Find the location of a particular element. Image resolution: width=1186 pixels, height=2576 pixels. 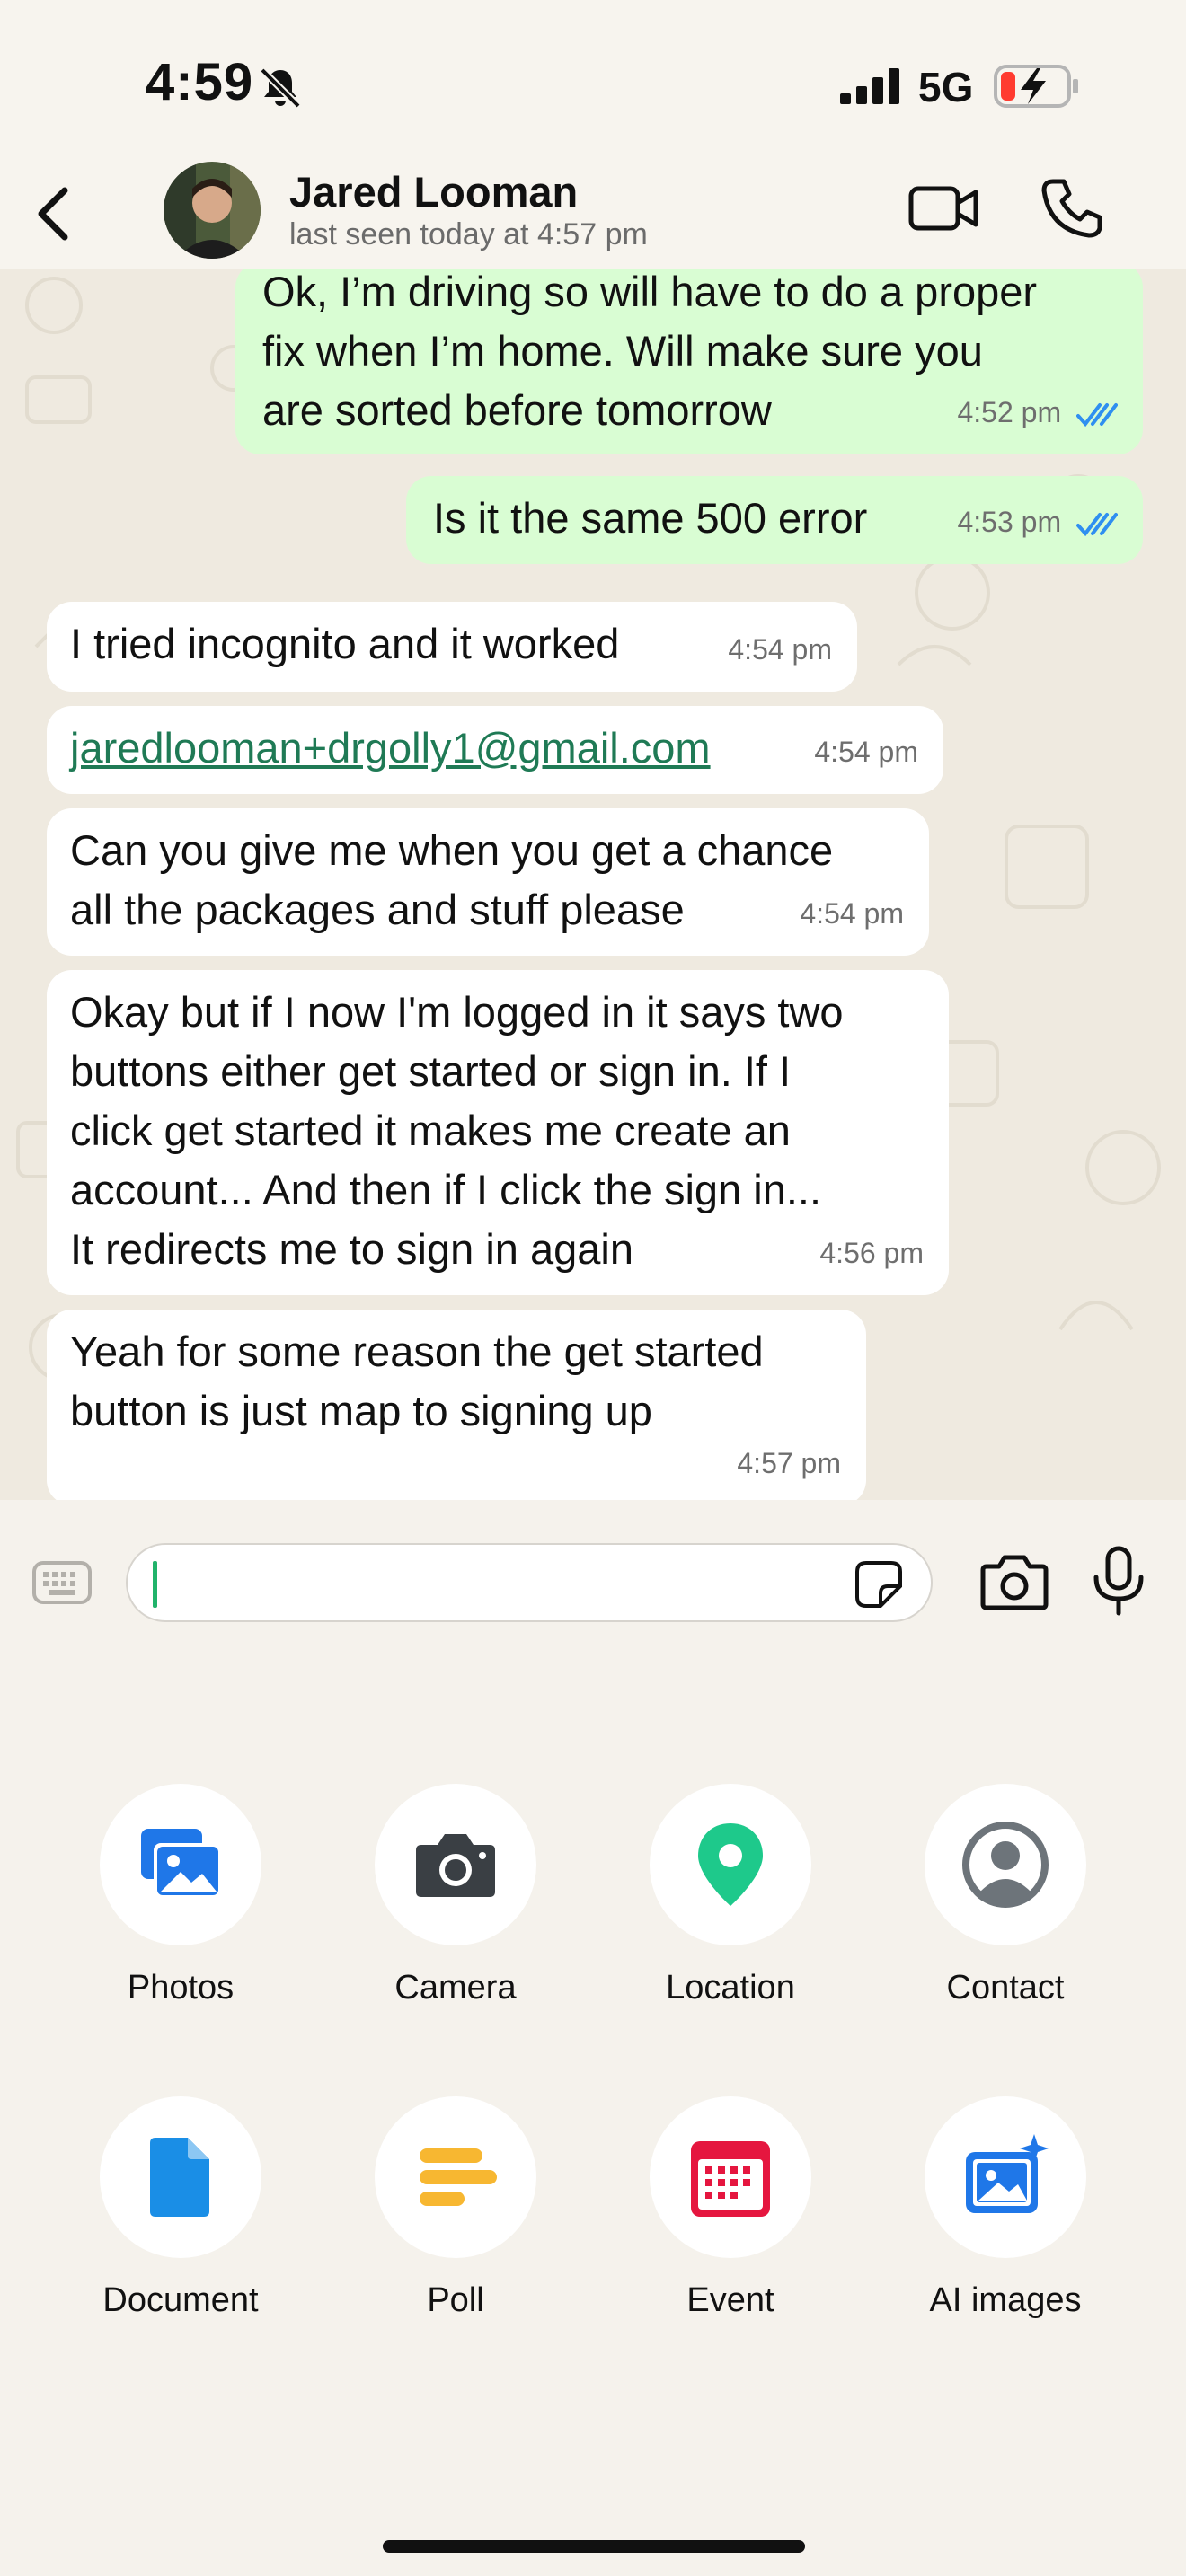

document-icon is located at coordinates (179, 2177).